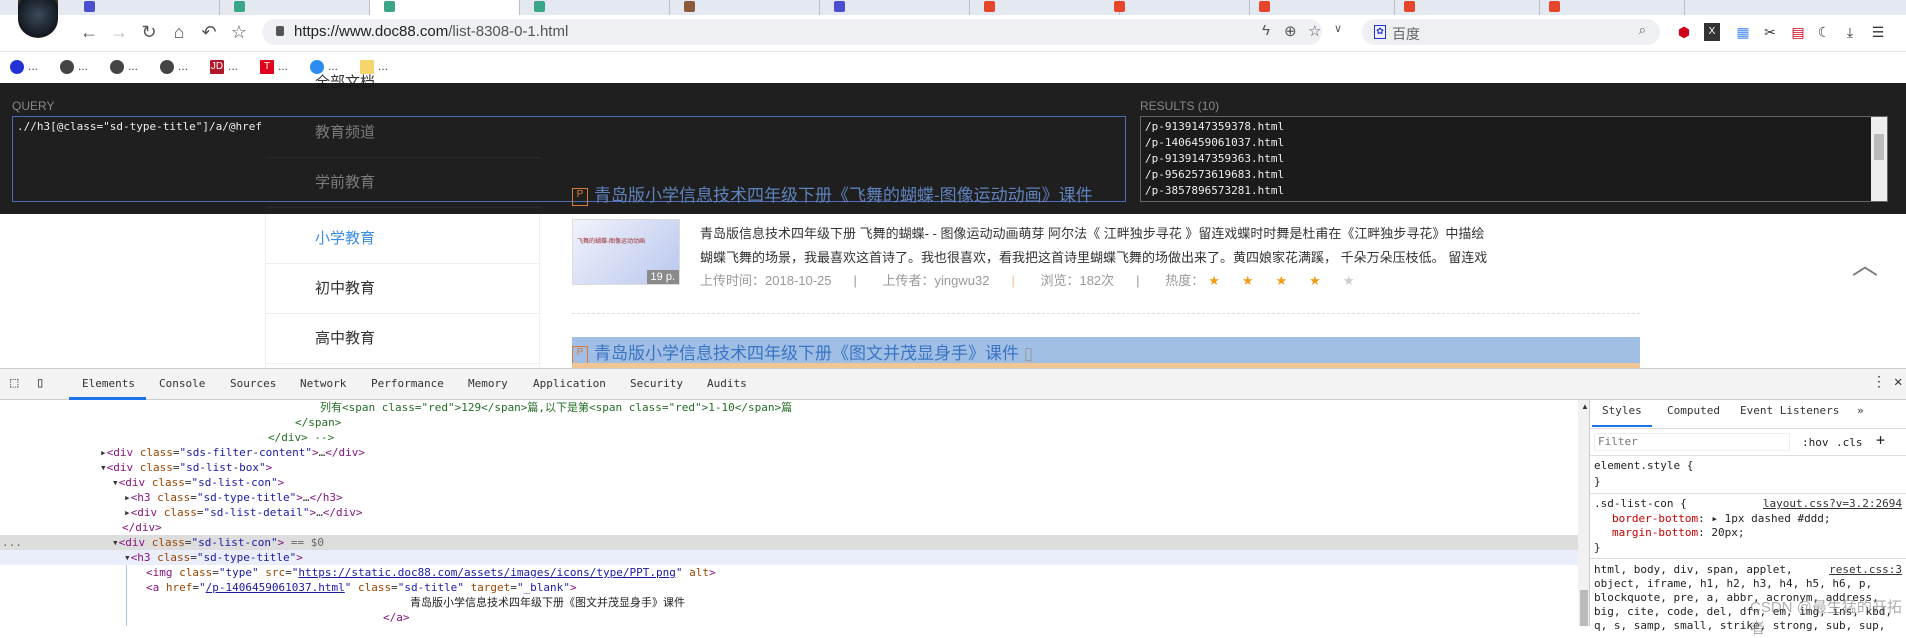 This screenshot has width=1906, height=638. I want to click on style-property: border-bottom: ▸ 1px dashed #ddd;, so click(1721, 519).